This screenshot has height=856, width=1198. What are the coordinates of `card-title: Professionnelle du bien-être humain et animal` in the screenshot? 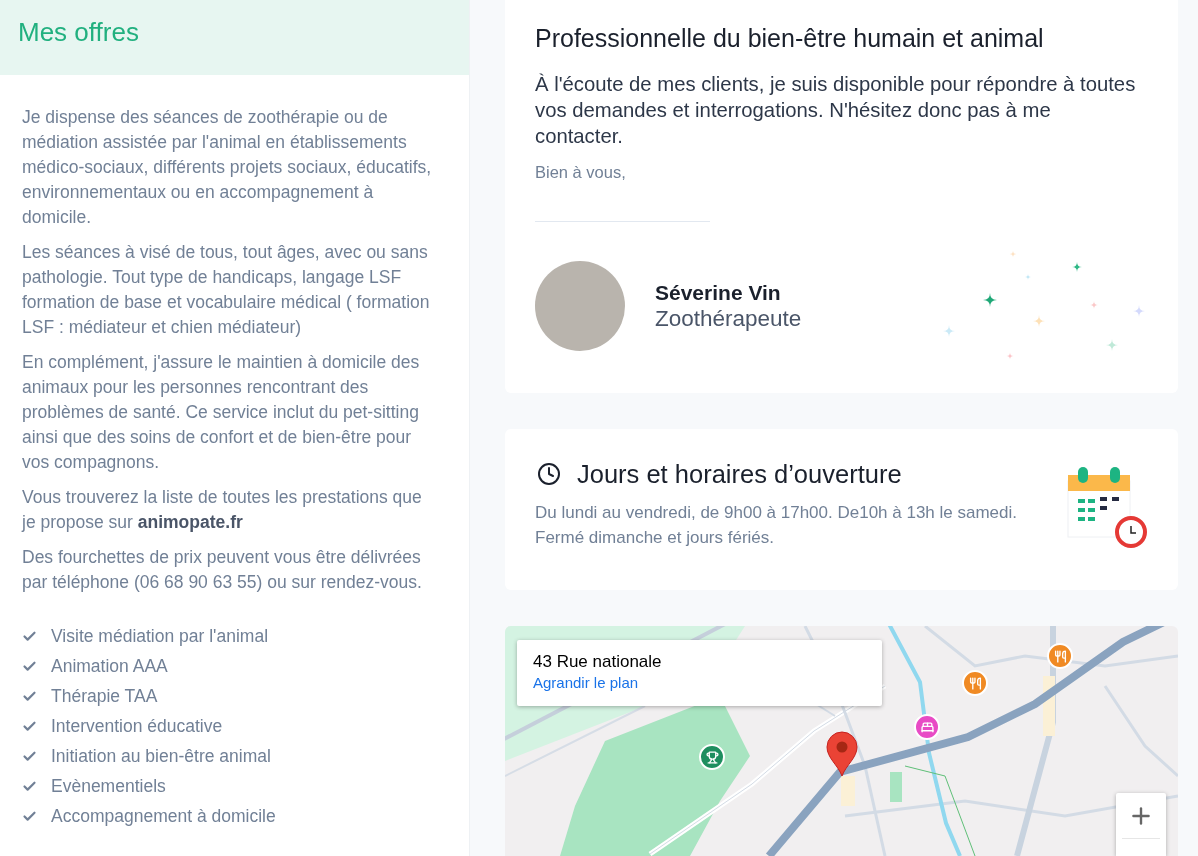 It's located at (790, 38).